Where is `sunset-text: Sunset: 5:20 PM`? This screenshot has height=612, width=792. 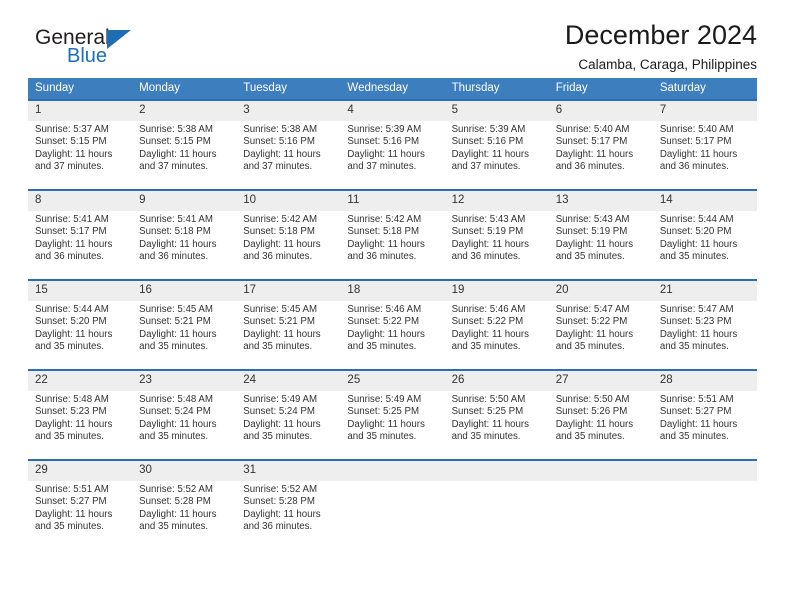
sunset-text: Sunset: 5:20 PM is located at coordinates (71, 322).